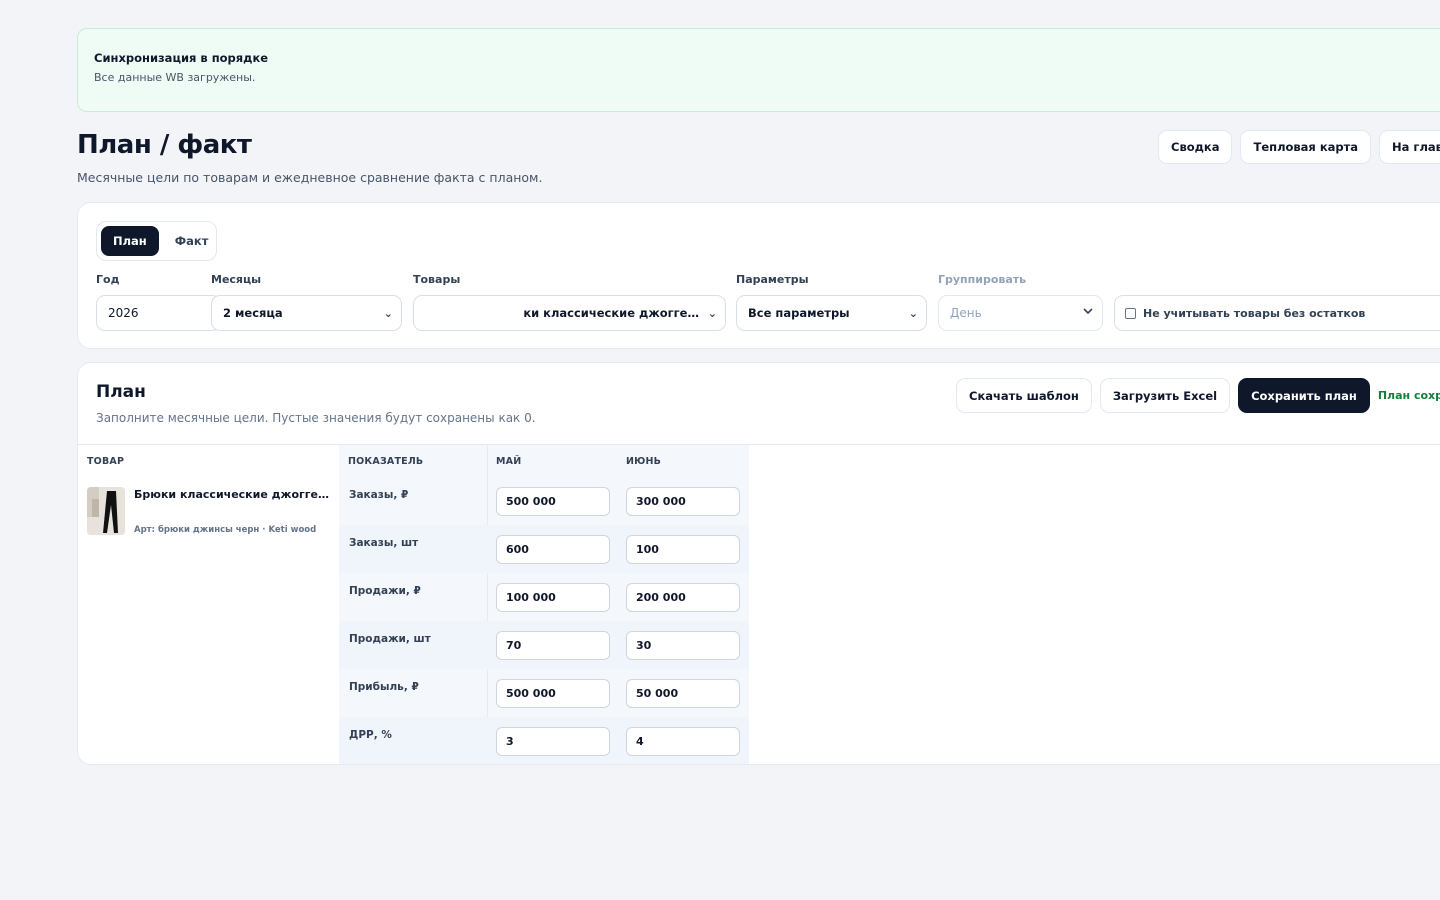  Describe the element at coordinates (106, 461) in the screenshot. I see `col-header-product: ТОВАР` at that location.